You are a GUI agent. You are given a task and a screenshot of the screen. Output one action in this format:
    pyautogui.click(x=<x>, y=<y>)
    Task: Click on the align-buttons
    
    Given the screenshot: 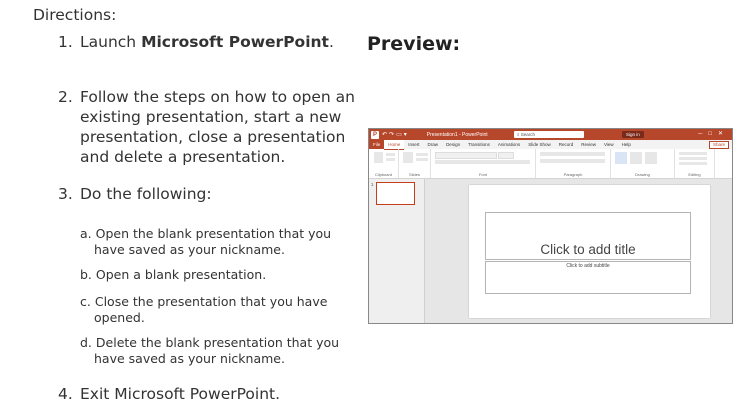 What is the action you would take?
    pyautogui.click(x=572, y=161)
    